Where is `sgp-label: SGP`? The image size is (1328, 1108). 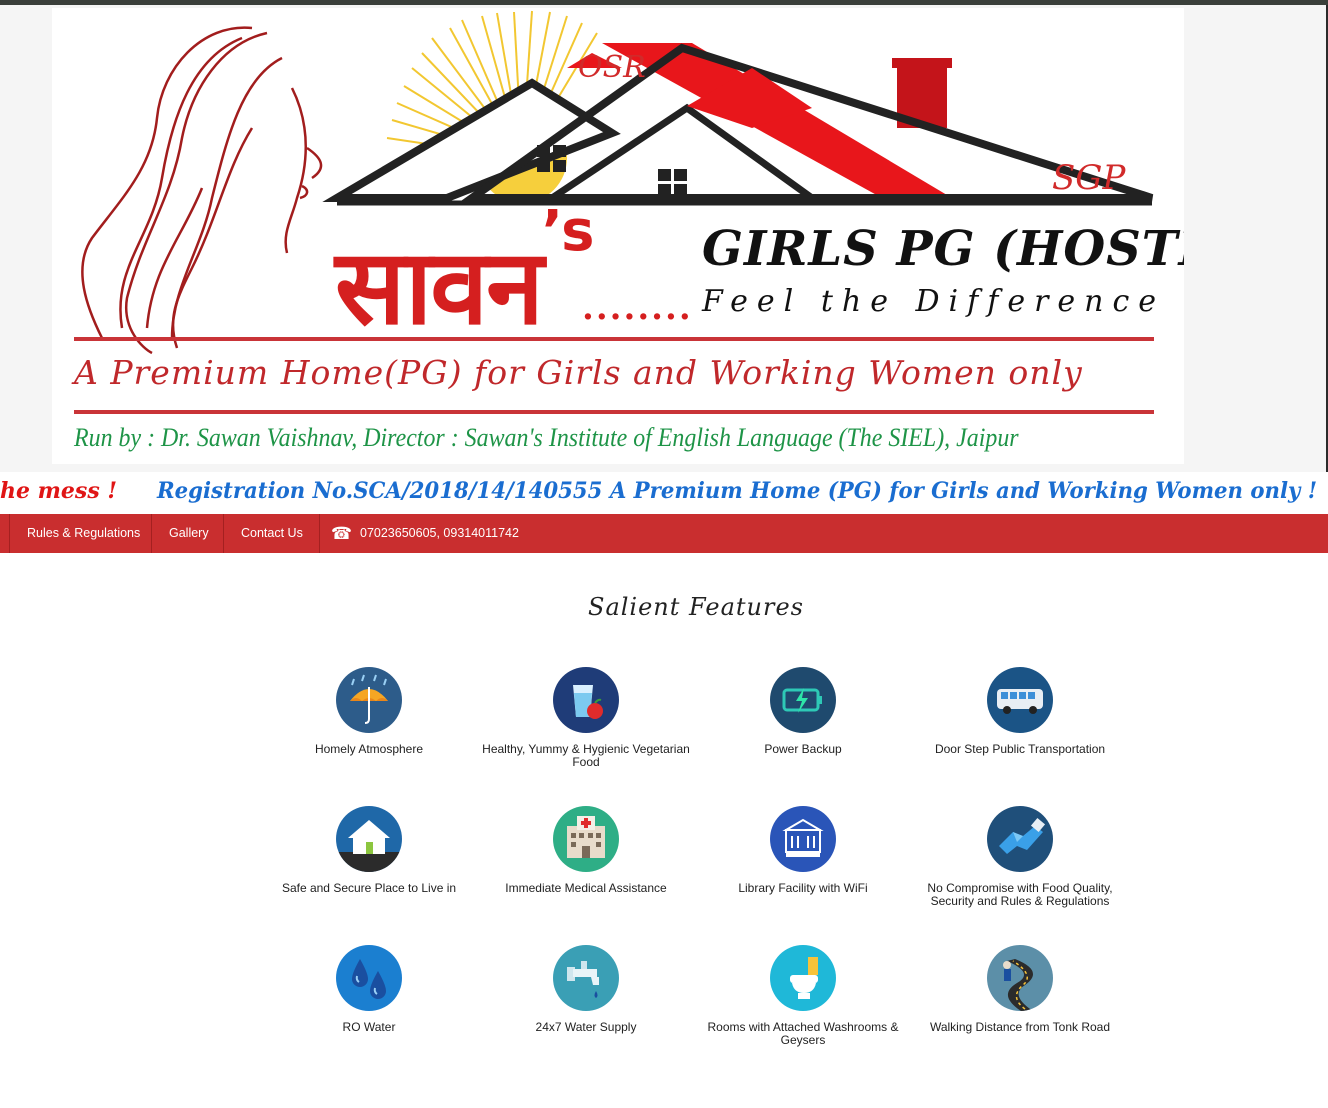
sgp-label: SGP is located at coordinates (1089, 178).